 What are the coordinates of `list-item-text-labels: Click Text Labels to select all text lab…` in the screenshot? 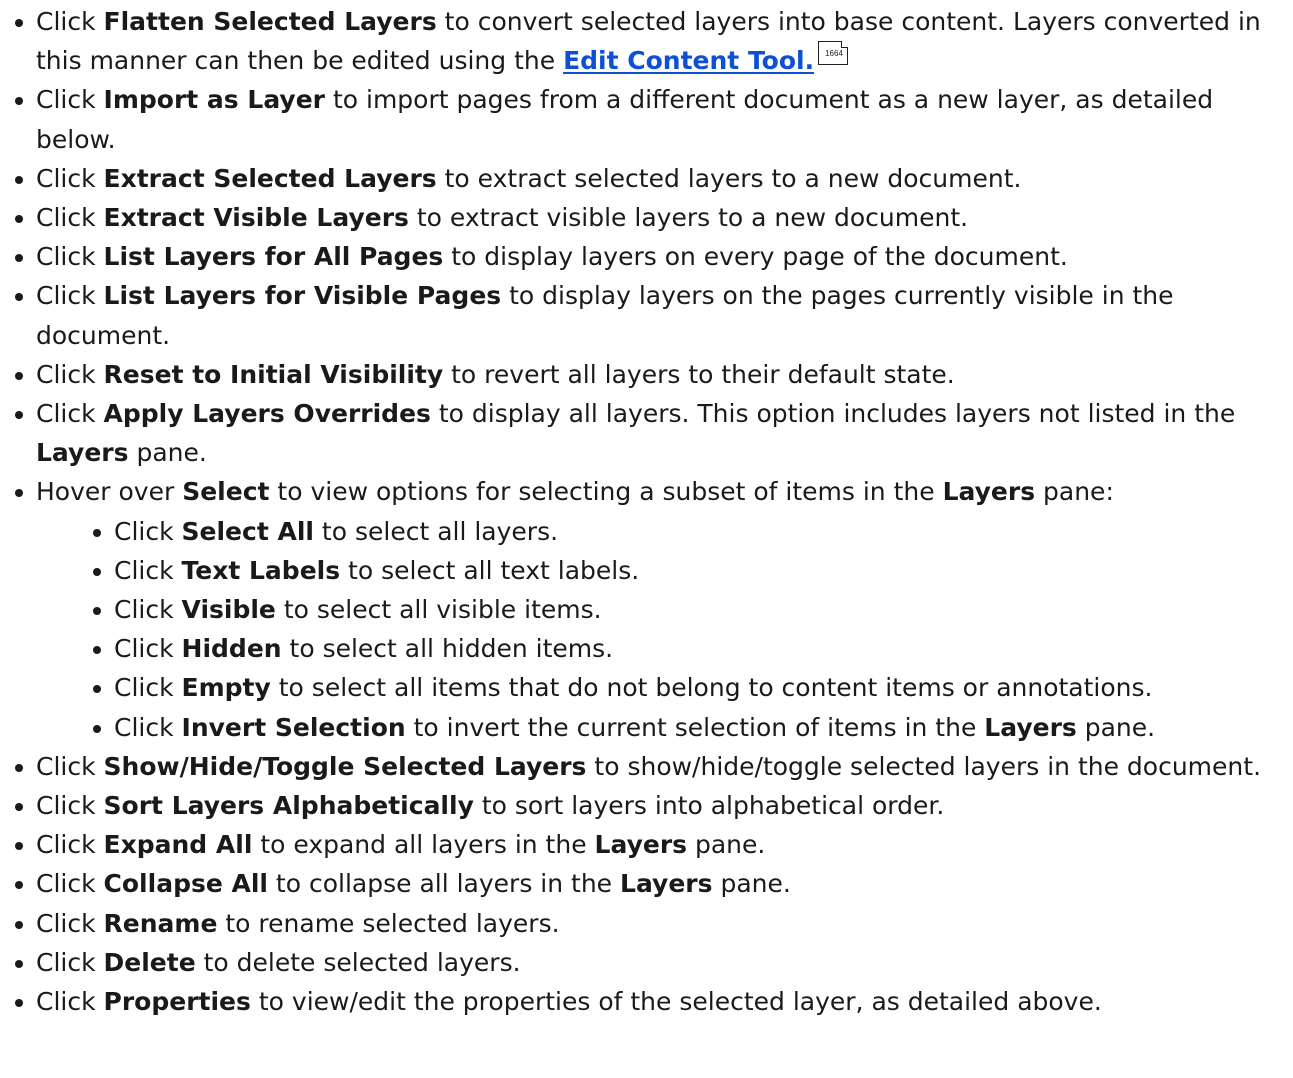 It's located at (693, 570).